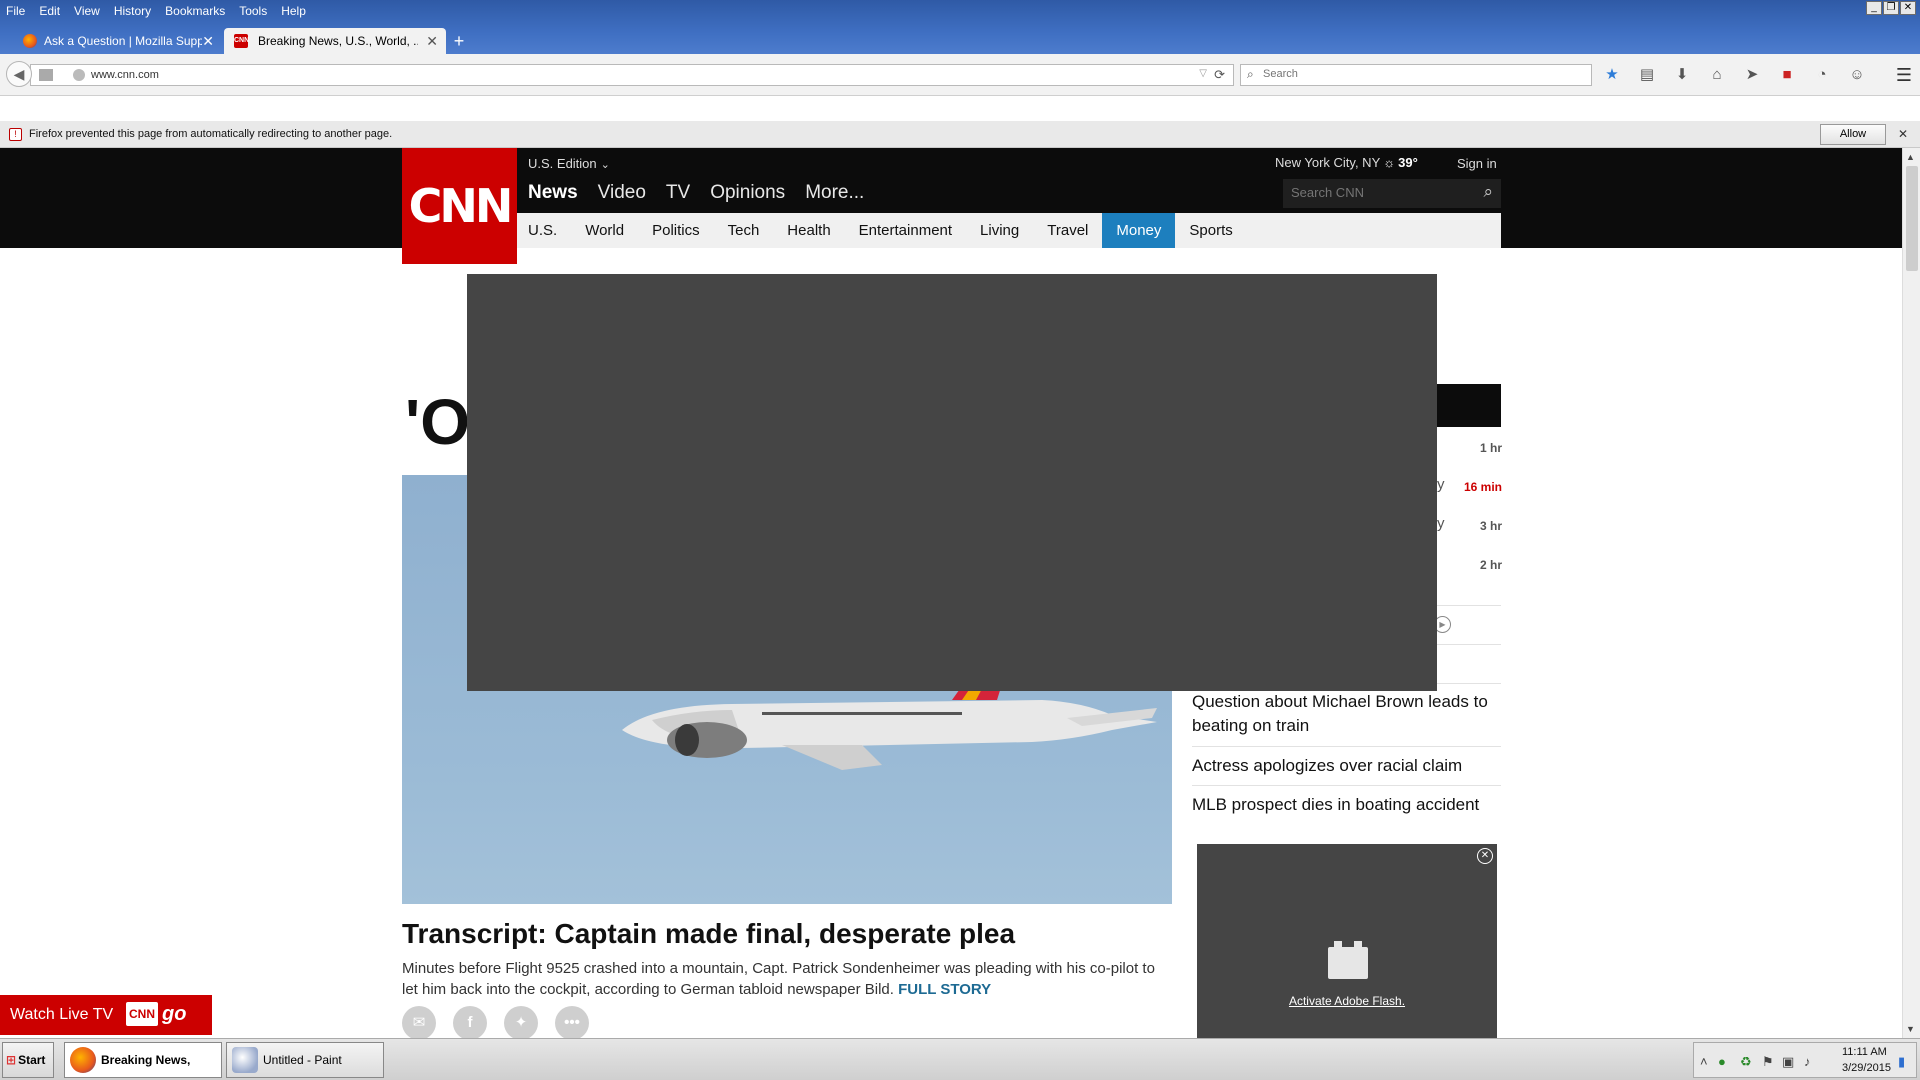 The width and height of the screenshot is (1920, 1080). I want to click on menu-history: History, so click(132, 11).